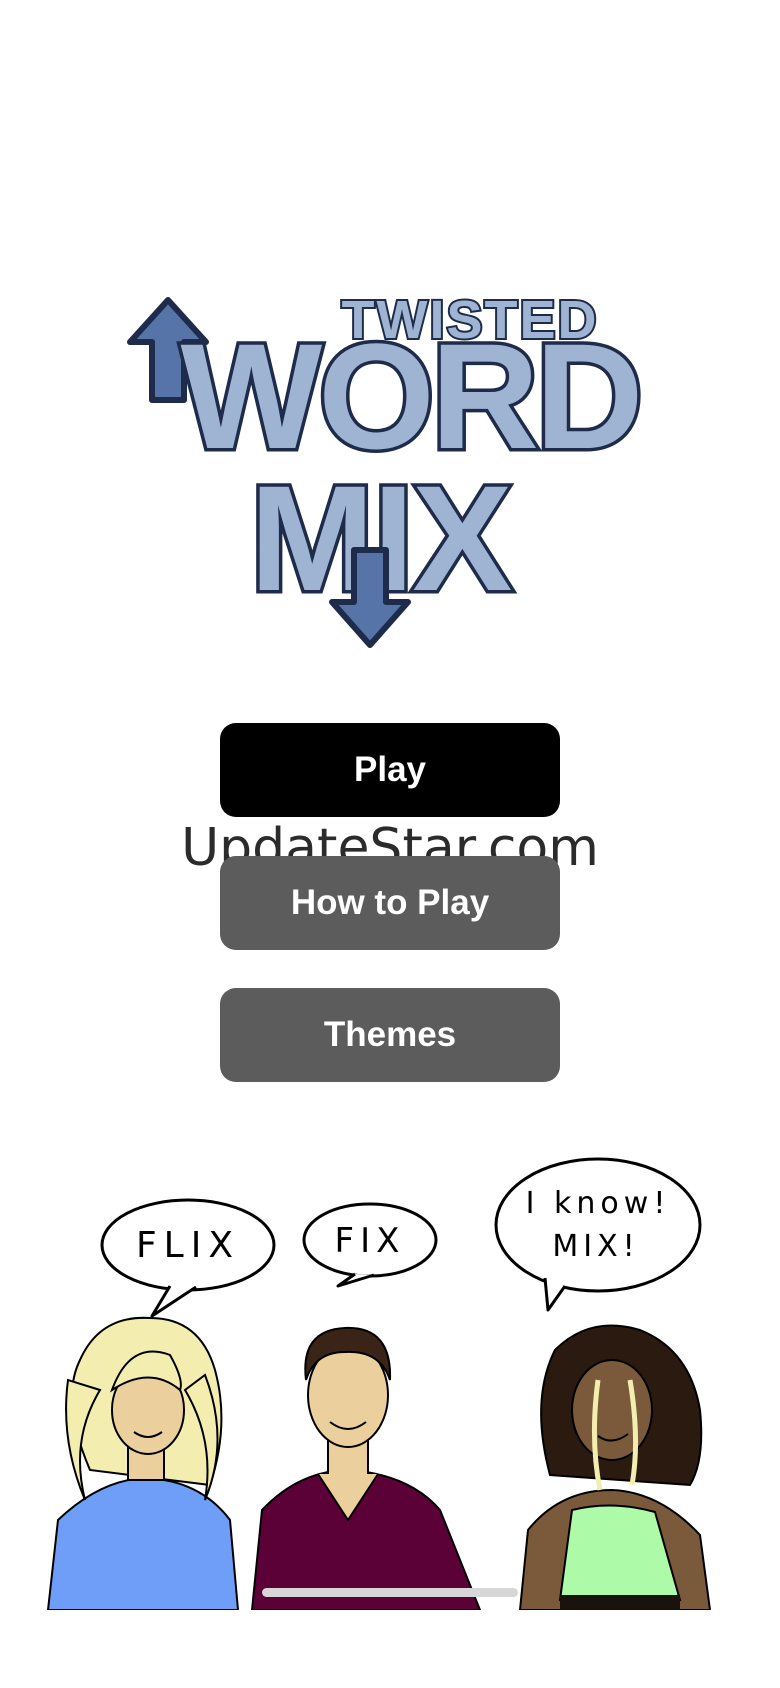 The height and width of the screenshot is (1688, 780). What do you see at coordinates (370, 1241) in the screenshot?
I see `speech-text-fix: FIX` at bounding box center [370, 1241].